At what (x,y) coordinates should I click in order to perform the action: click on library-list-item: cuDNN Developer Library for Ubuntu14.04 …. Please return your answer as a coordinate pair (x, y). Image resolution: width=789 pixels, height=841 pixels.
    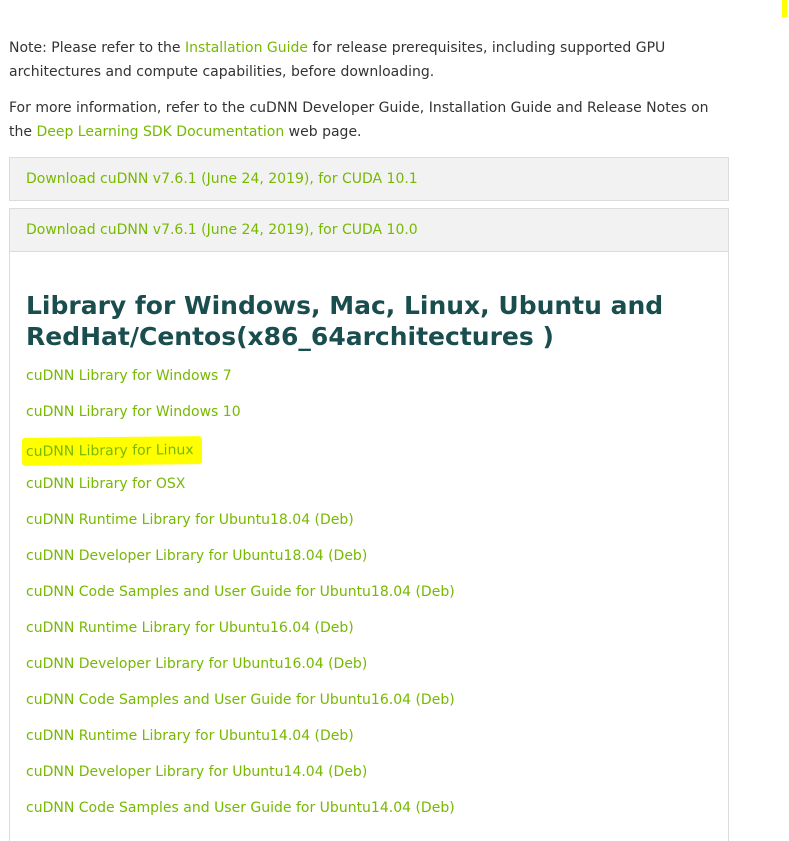
    Looking at the image, I should click on (241, 779).